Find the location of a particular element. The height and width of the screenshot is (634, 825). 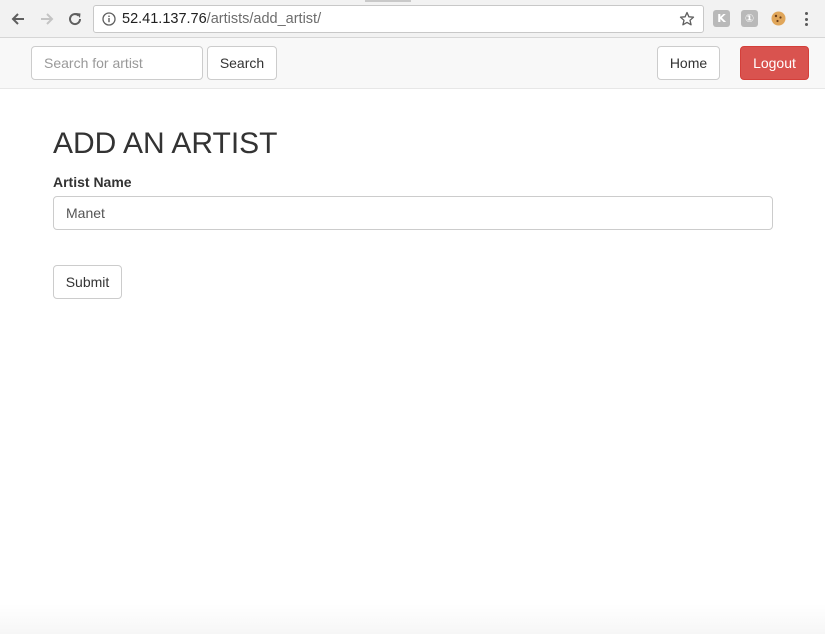

reload-icon is located at coordinates (75, 19).